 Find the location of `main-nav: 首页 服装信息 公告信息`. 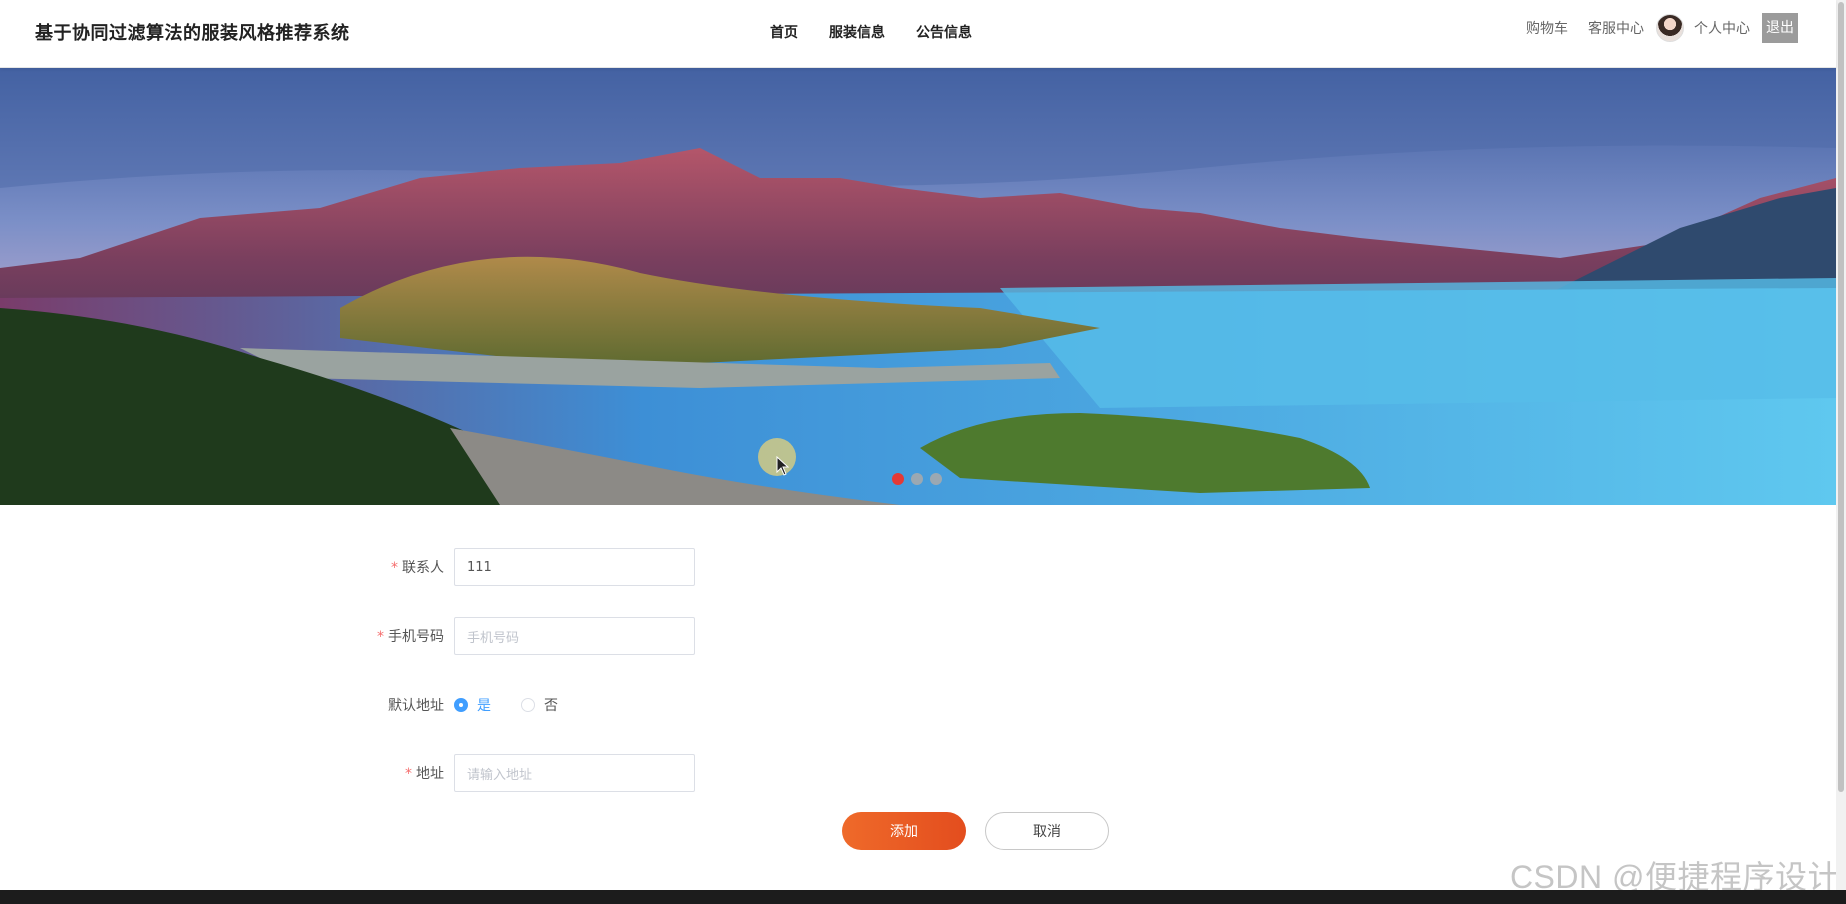

main-nav: 首页 服装信息 公告信息 is located at coordinates (871, 32).